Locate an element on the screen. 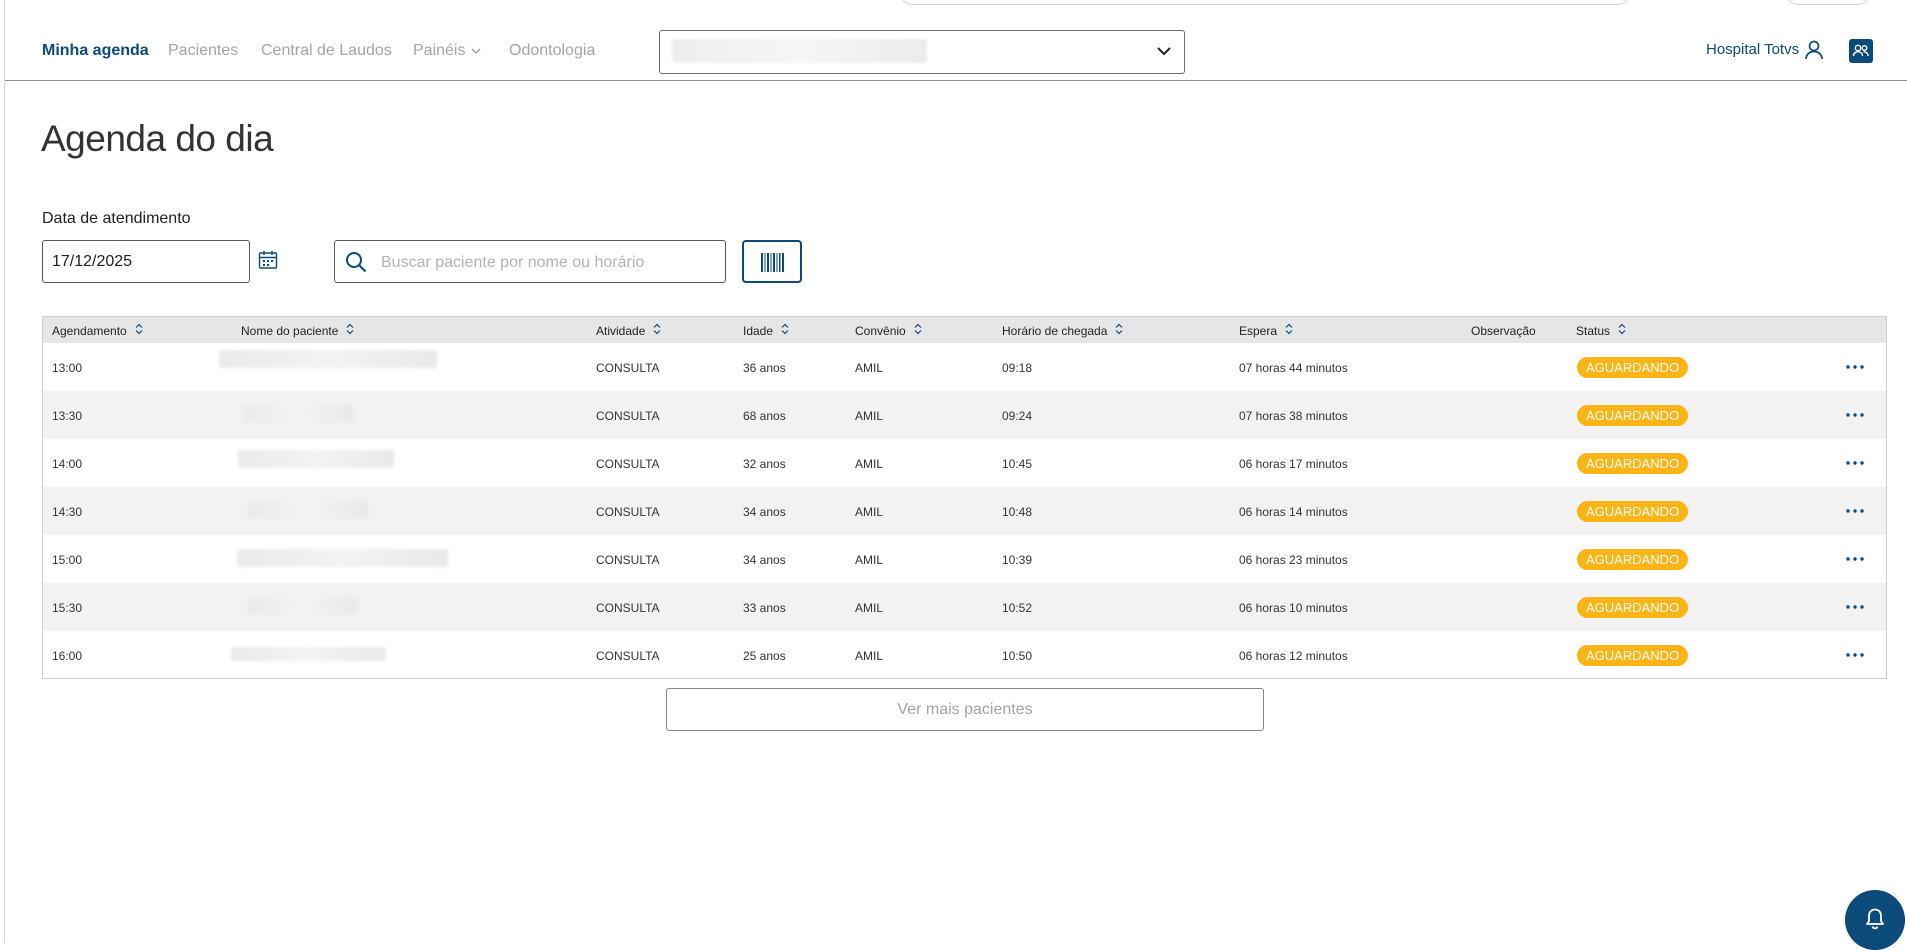  cell-agendamento: 16:00 is located at coordinates (67, 656).